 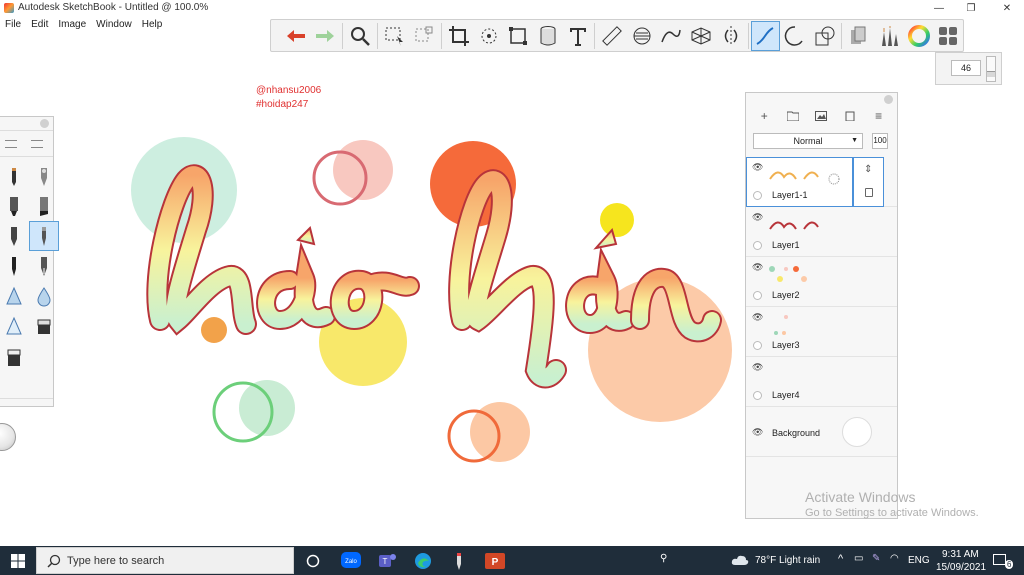 I want to click on clock-time: 9:31 AM, so click(x=960, y=554).